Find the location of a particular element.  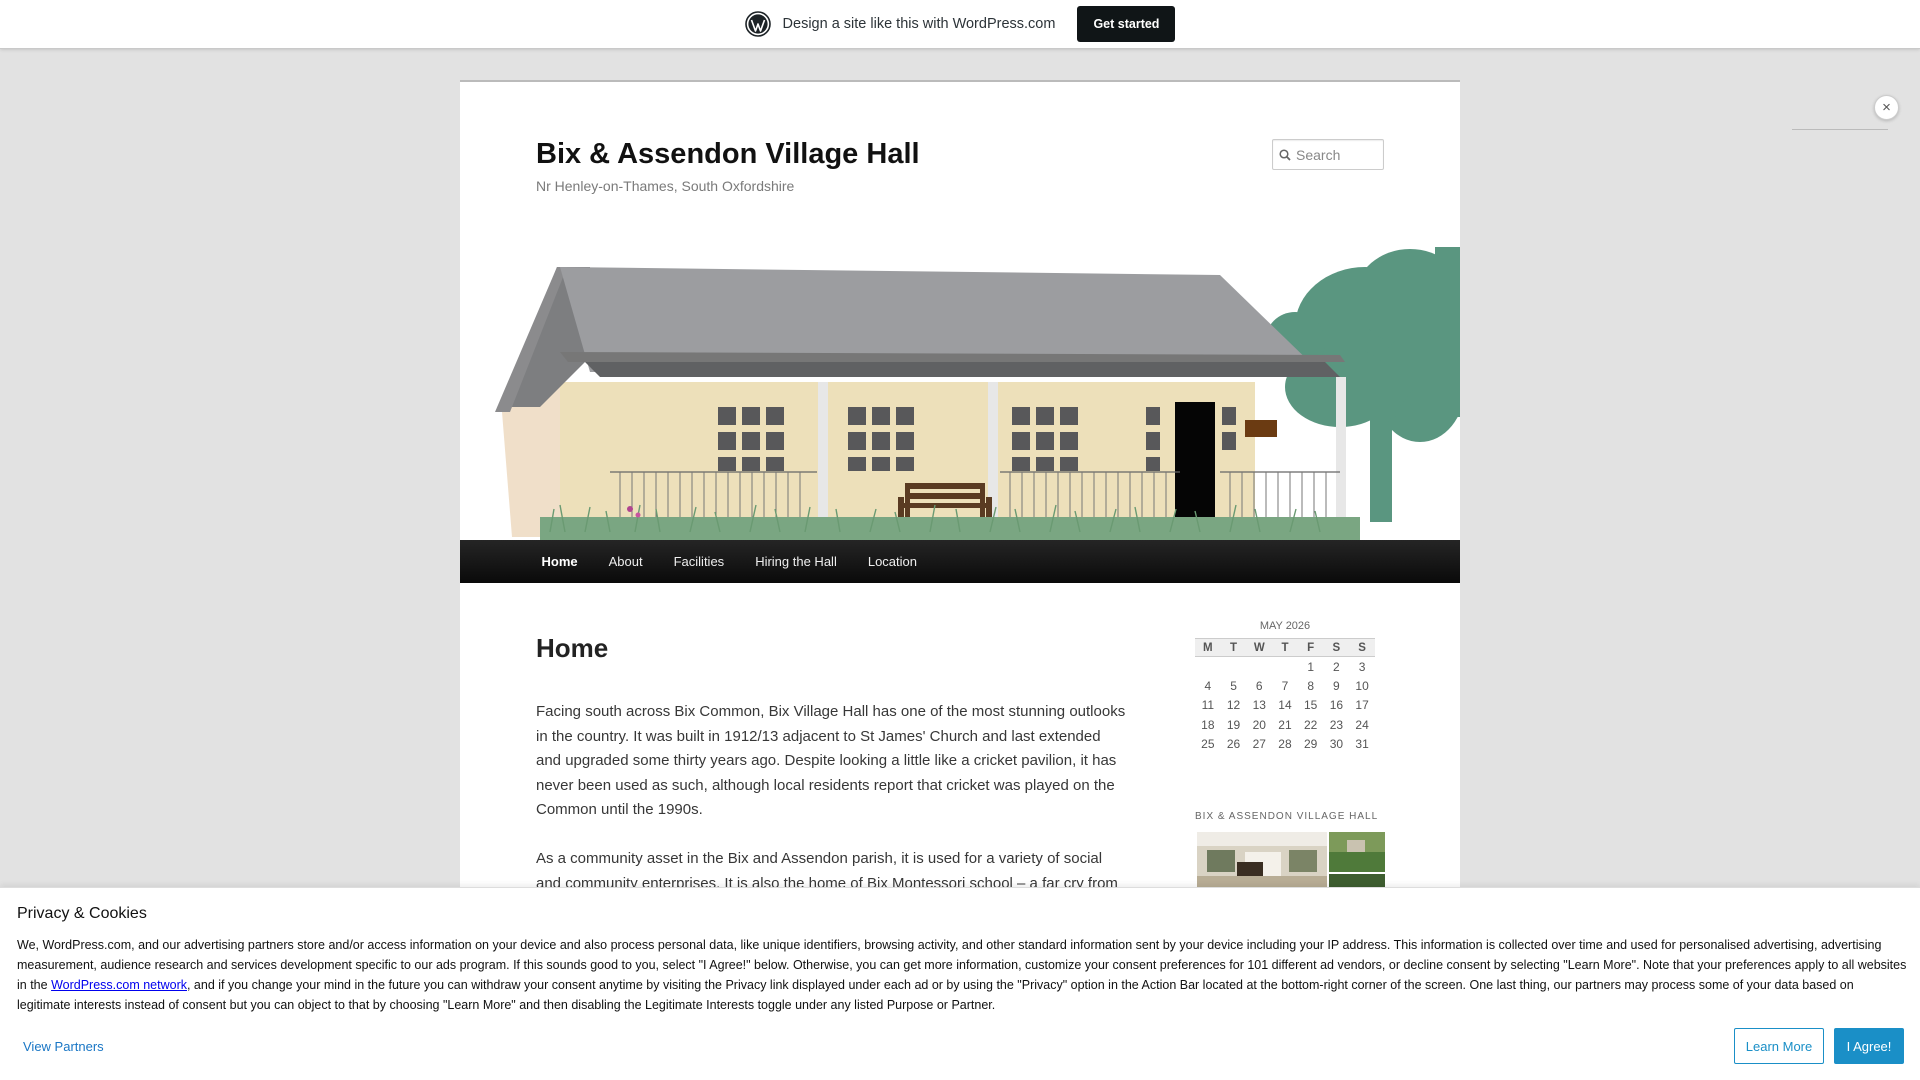

nav-home: Home is located at coordinates (559, 561).